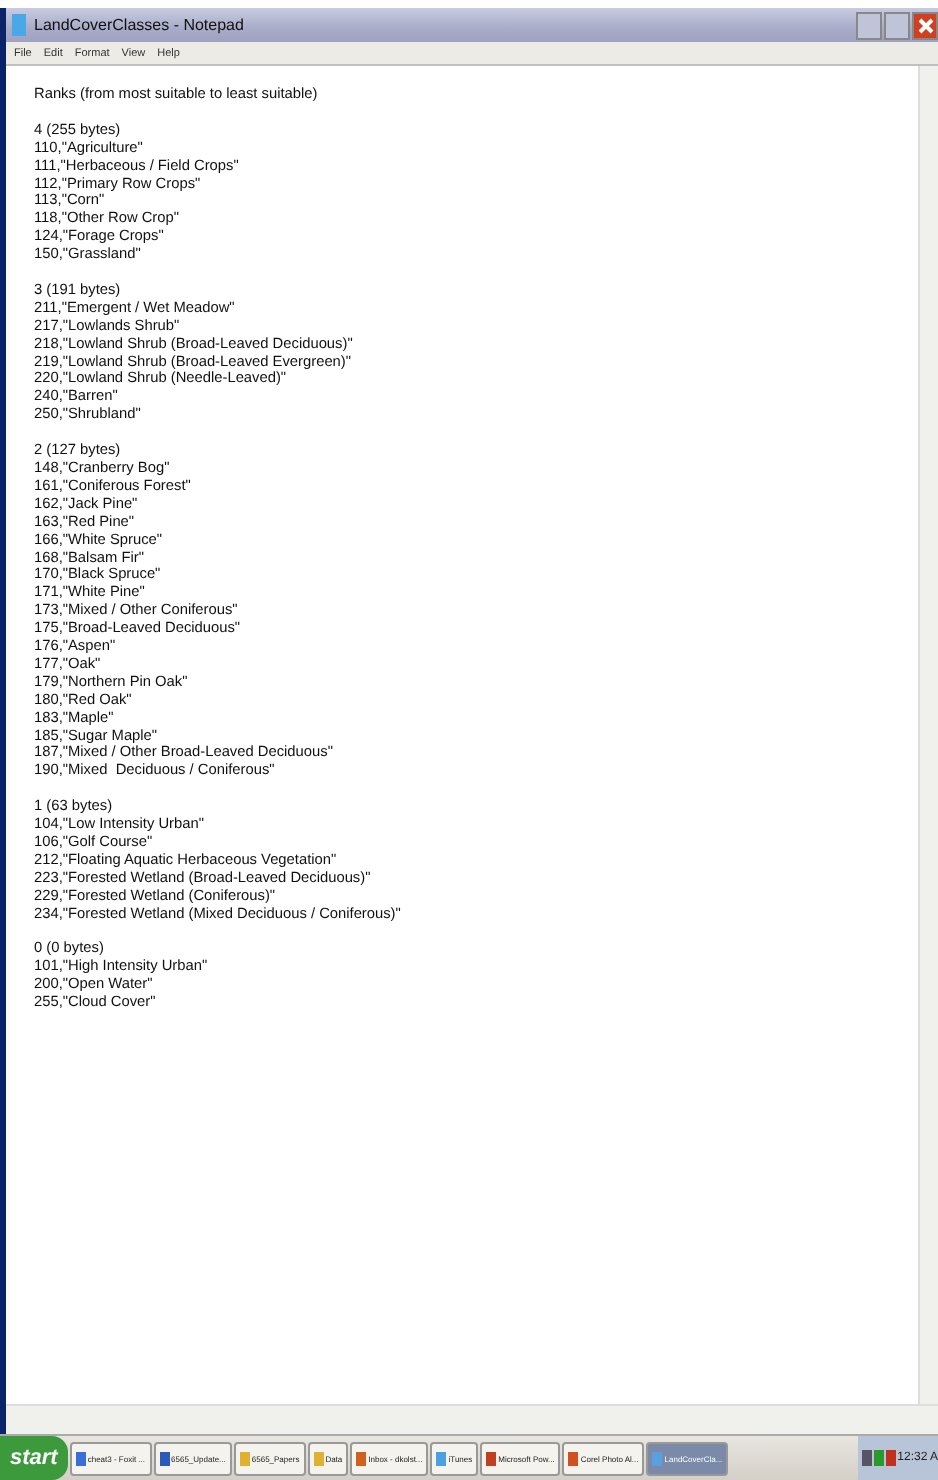 The image size is (938, 1480). What do you see at coordinates (897, 25) in the screenshot?
I see `maximize-button` at bounding box center [897, 25].